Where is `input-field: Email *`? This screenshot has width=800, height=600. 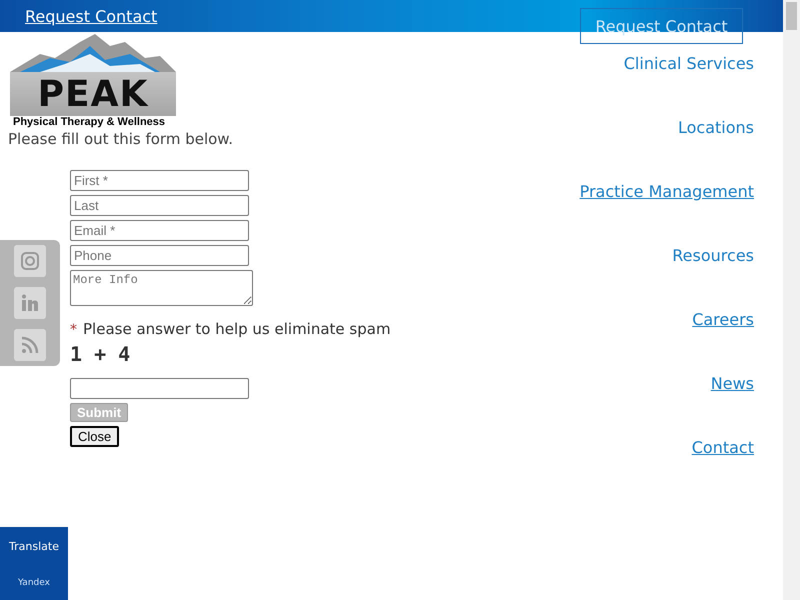
input-field: Email * is located at coordinates (159, 230).